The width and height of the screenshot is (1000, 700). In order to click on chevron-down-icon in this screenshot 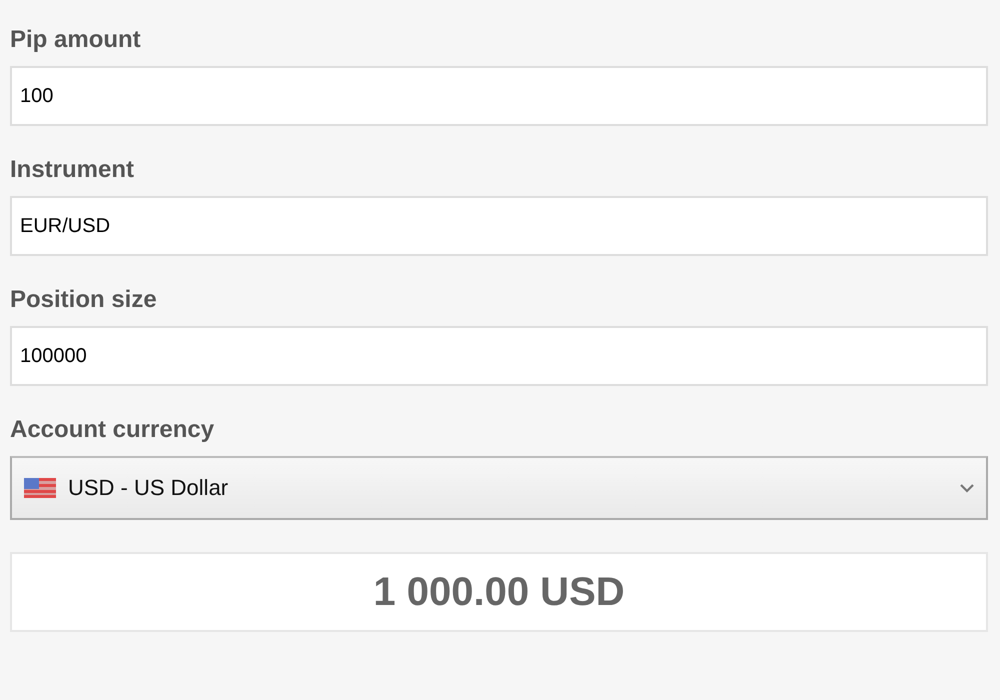, I will do `click(967, 488)`.